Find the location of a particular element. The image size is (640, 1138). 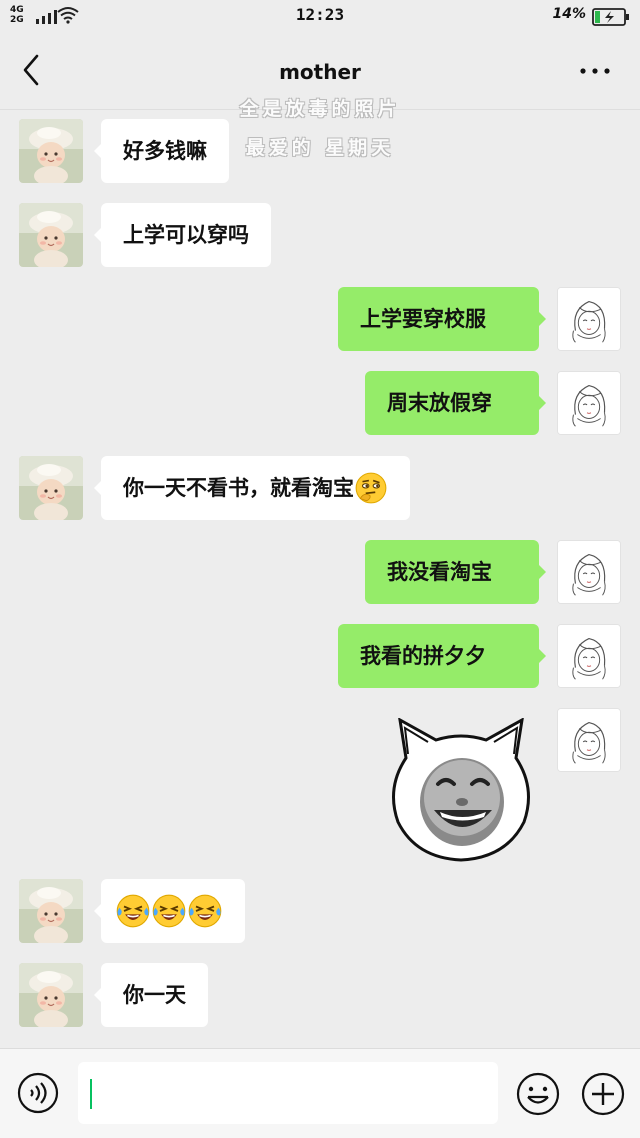

more-dots-icon is located at coordinates (595, 71).